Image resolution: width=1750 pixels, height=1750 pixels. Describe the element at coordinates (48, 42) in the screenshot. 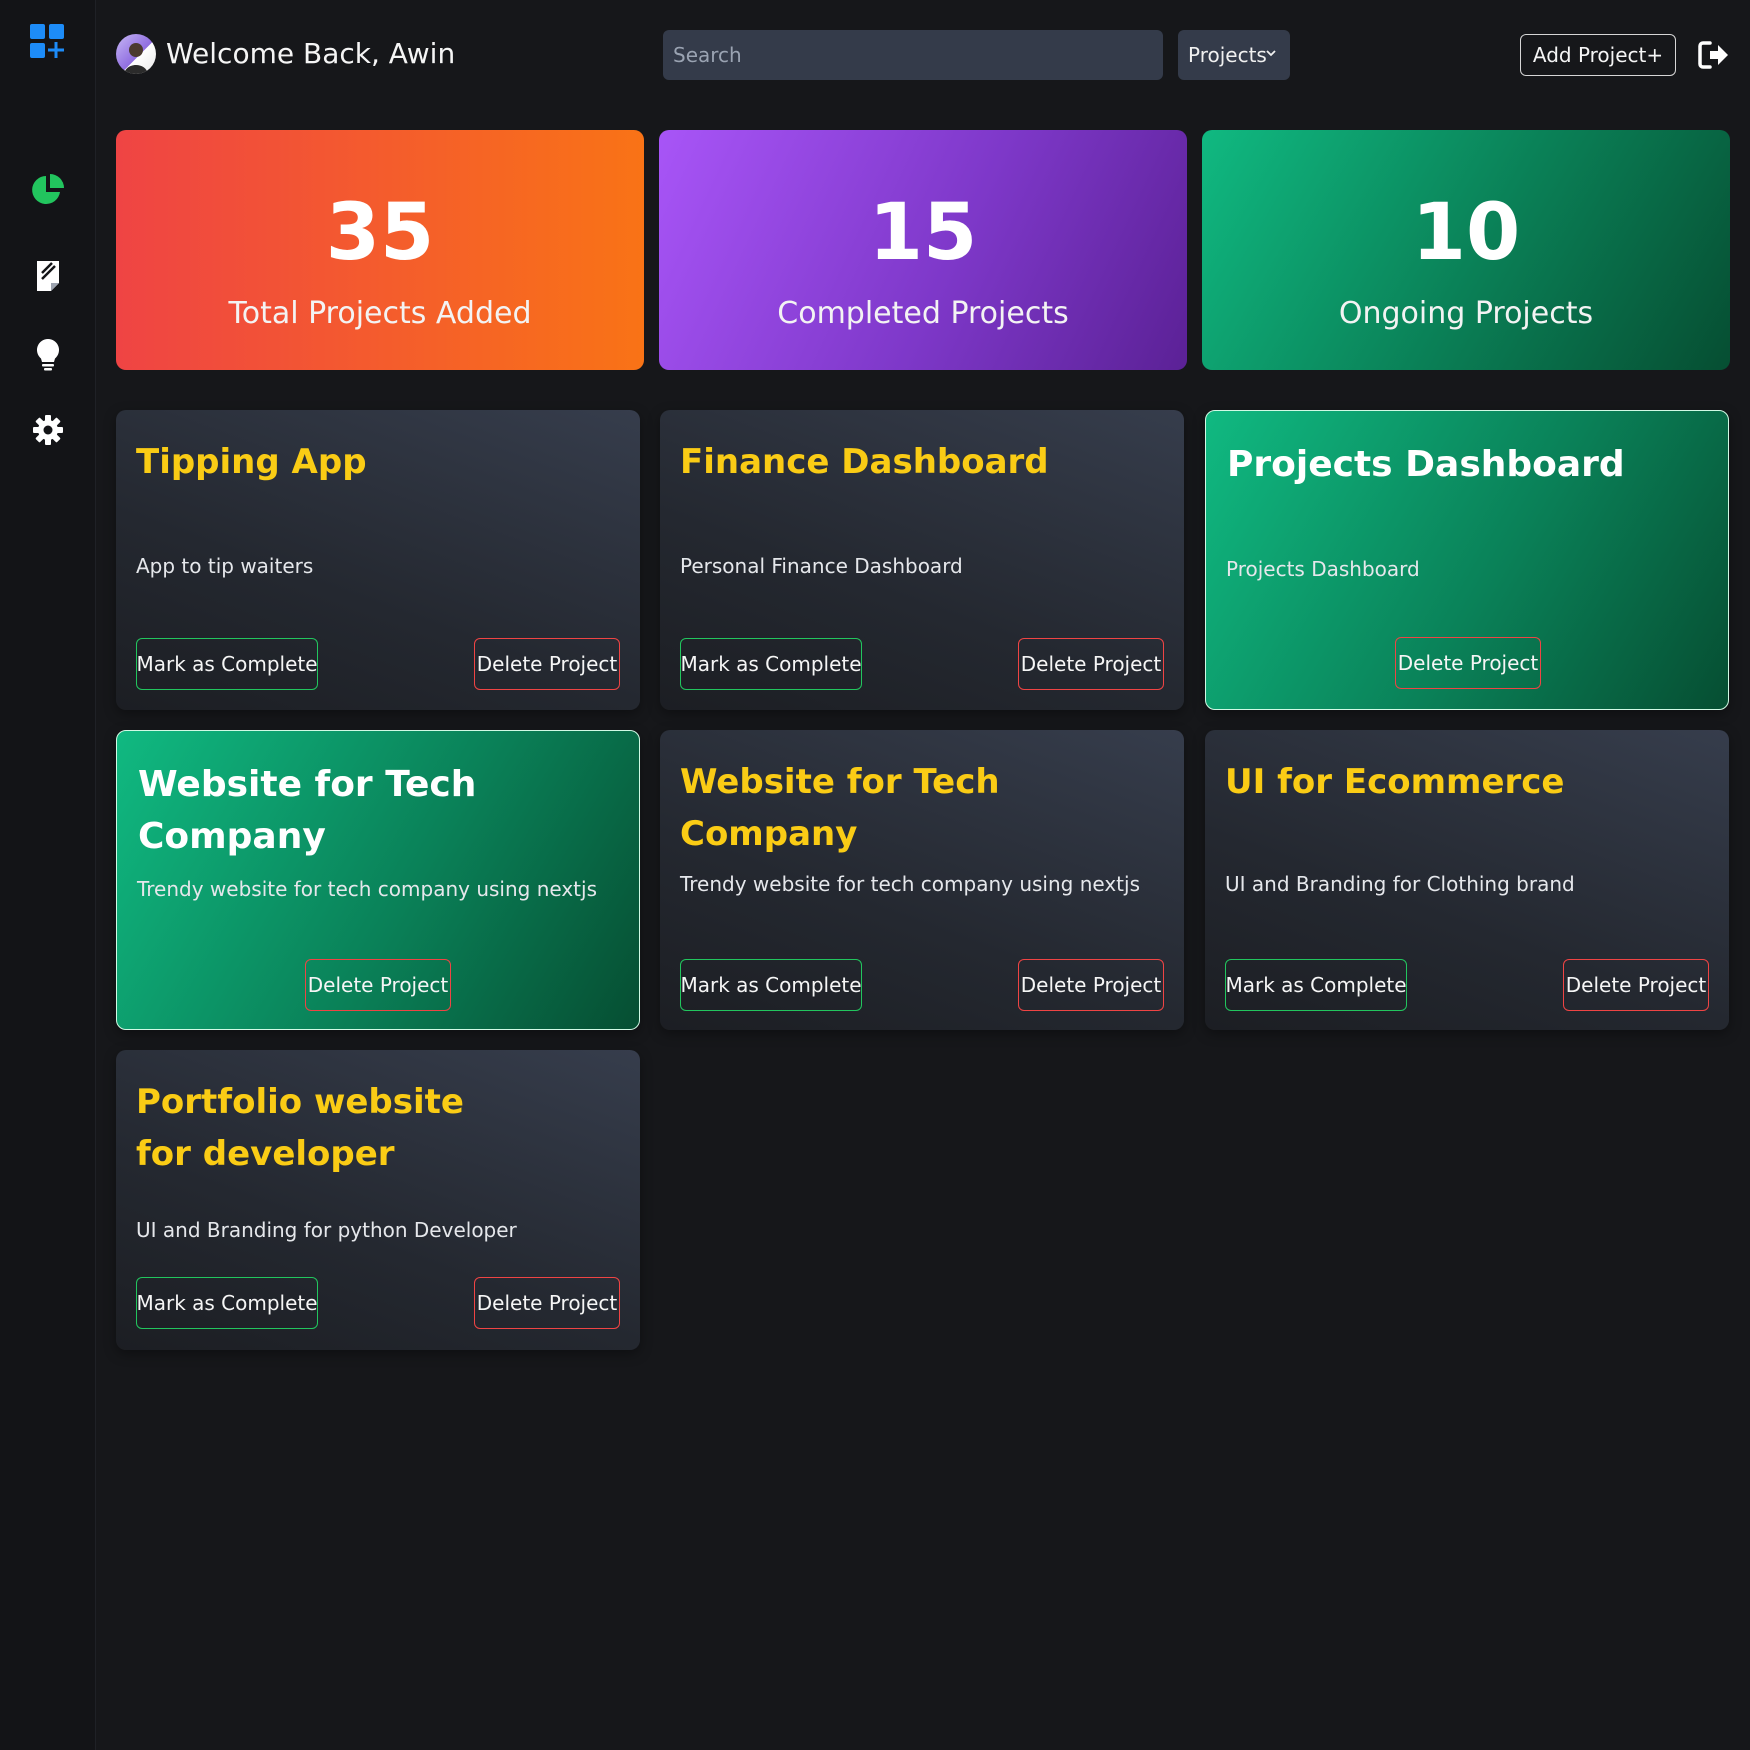

I see `app-logo-icon` at that location.